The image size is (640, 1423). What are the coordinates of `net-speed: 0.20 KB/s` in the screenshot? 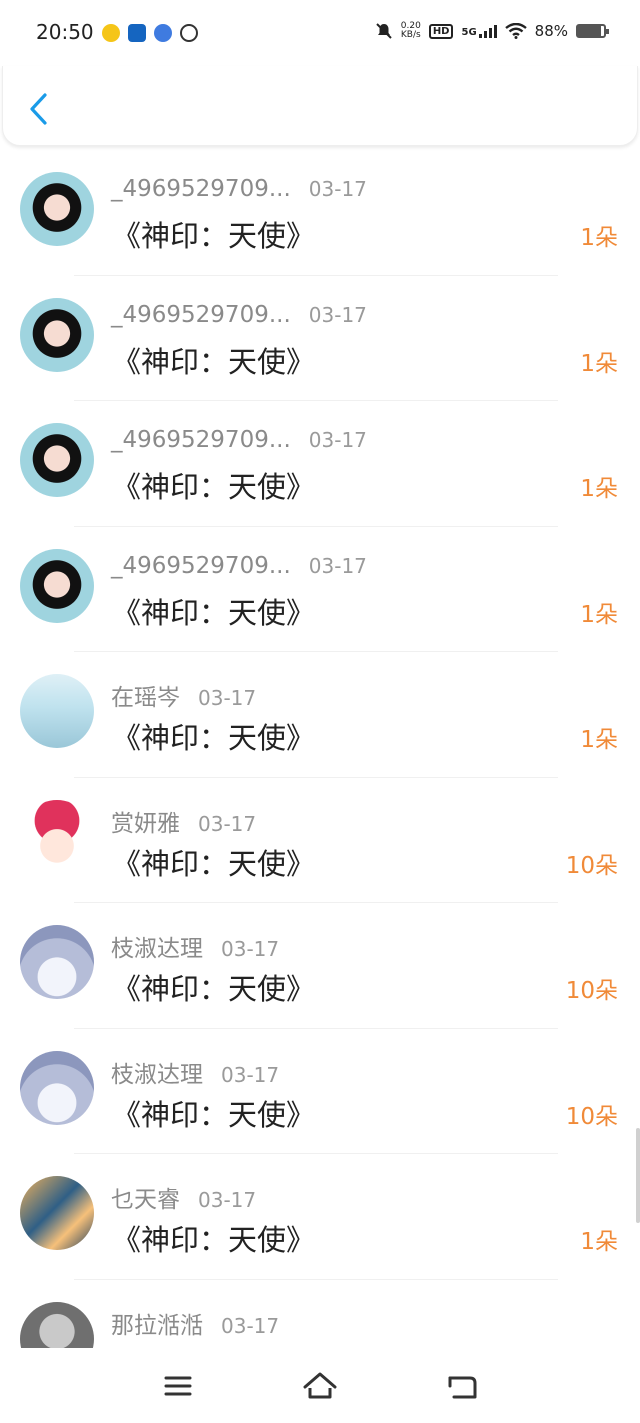 It's located at (410, 30).